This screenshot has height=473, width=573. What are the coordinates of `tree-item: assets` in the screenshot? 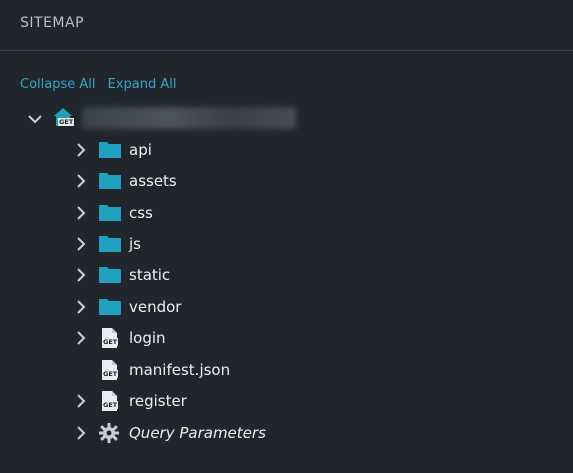 It's located at (286, 181).